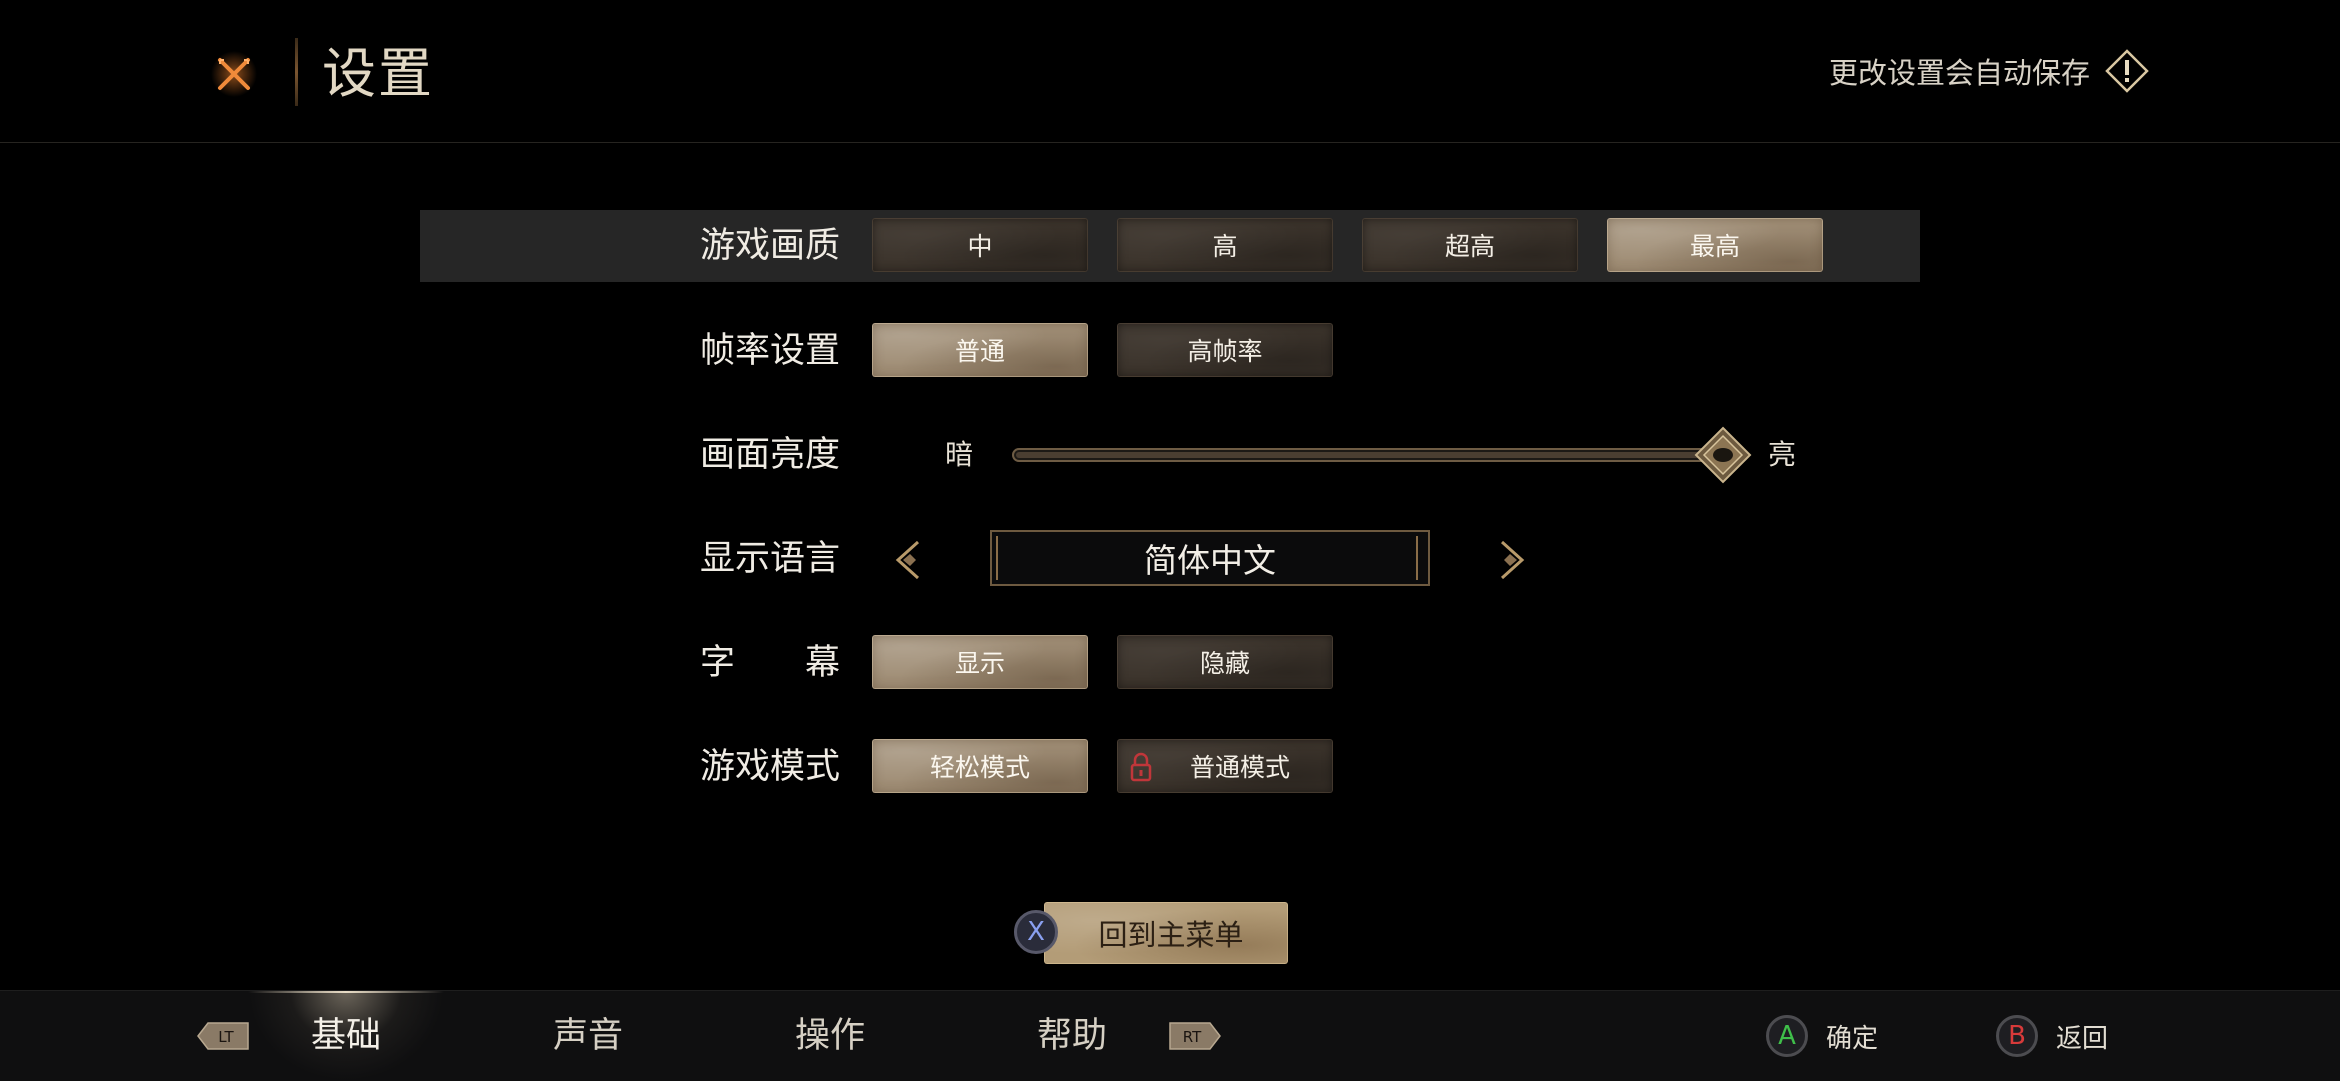 This screenshot has height=1081, width=2340. I want to click on setting-row-subtitles: 字 幕 显示 隐藏, so click(1170, 663).